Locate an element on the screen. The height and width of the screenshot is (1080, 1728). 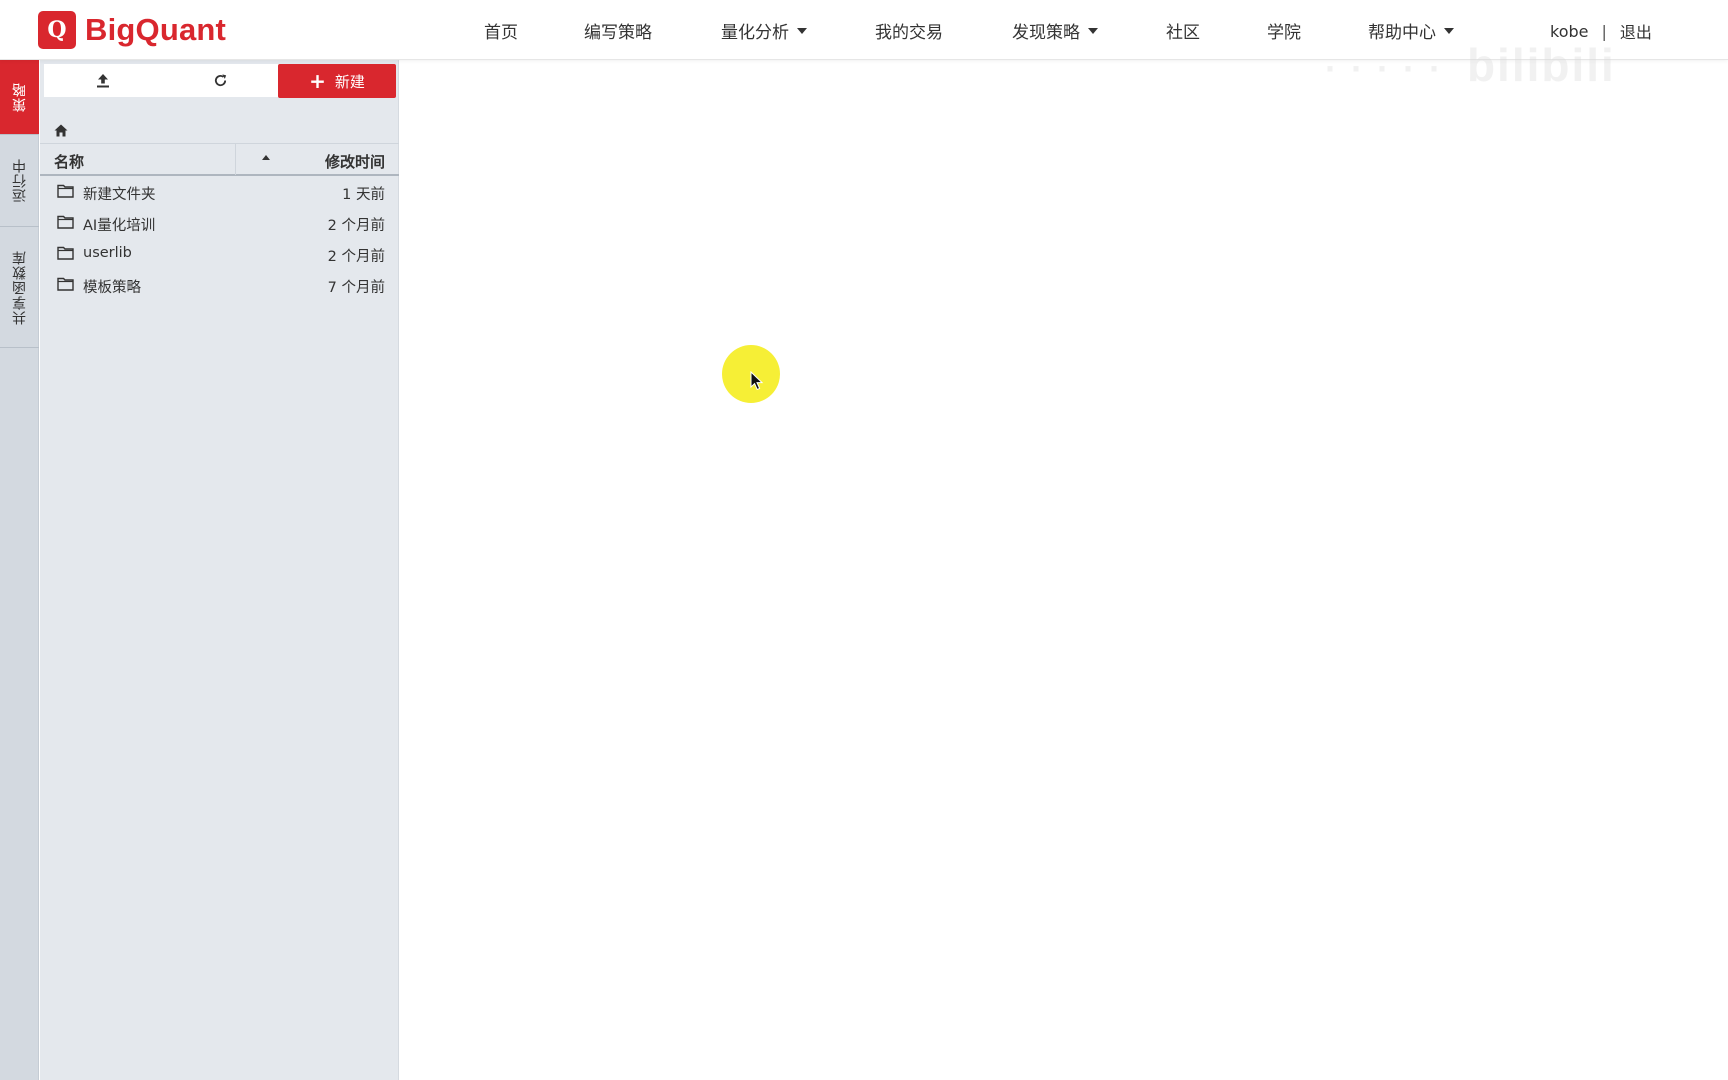
tab-label: 运行中 is located at coordinates (19, 180).